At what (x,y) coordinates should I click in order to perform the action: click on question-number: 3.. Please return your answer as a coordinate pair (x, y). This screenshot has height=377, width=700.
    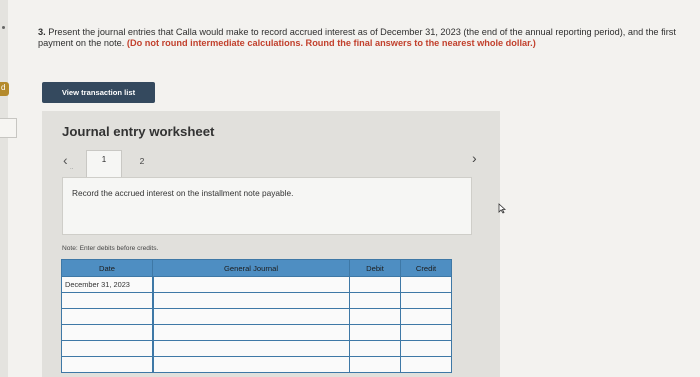
    Looking at the image, I should click on (42, 32).